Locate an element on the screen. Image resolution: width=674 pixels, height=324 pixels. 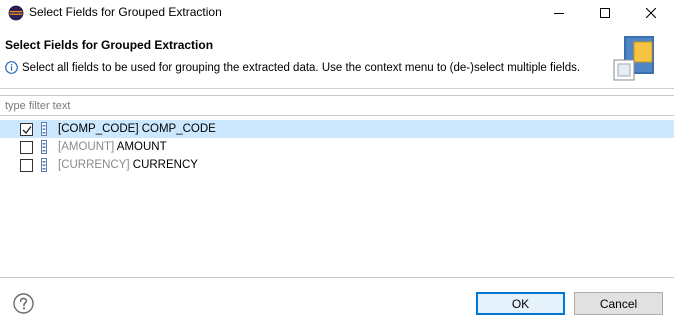
field-name: AMOUNT is located at coordinates (141, 147).